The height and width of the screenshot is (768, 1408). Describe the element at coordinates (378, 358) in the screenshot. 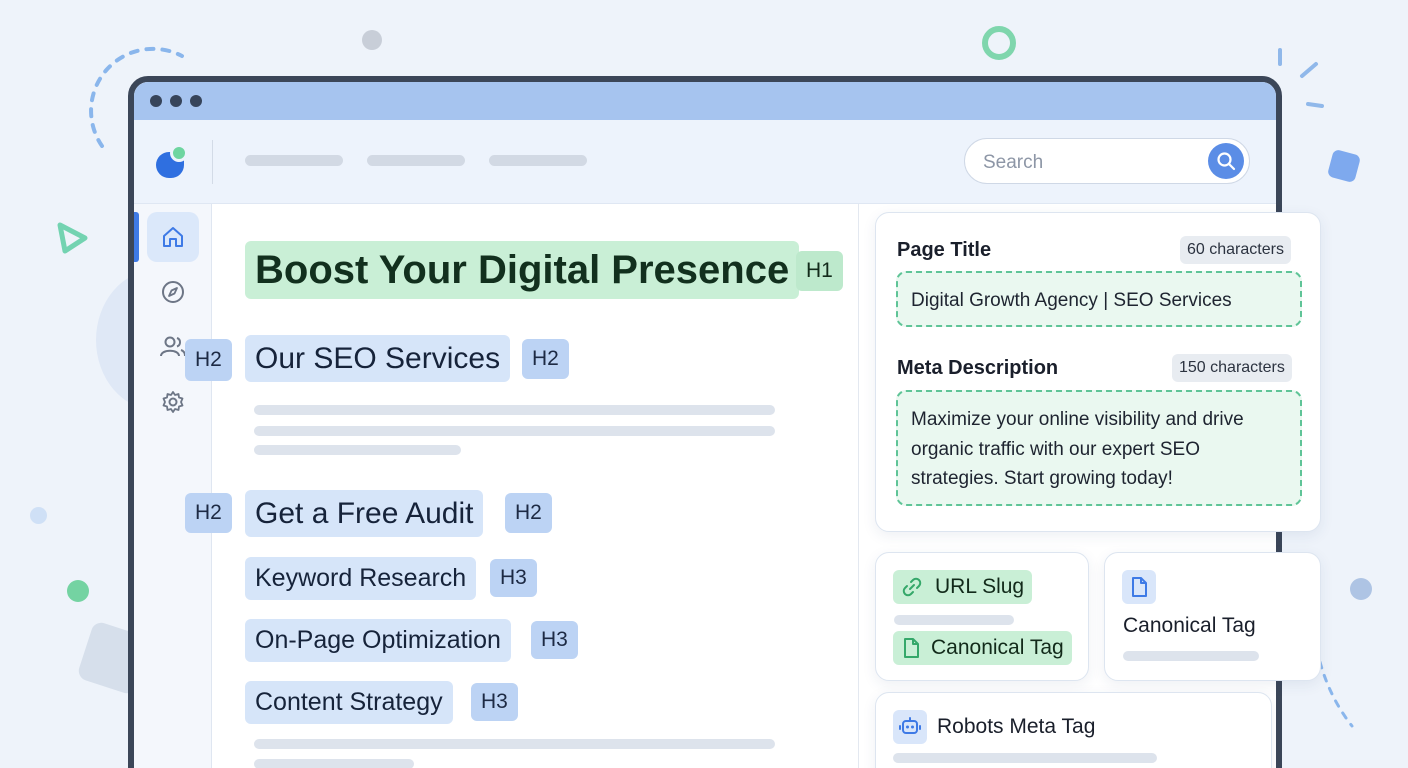

I see `h2-heading: Our SEO Services` at that location.